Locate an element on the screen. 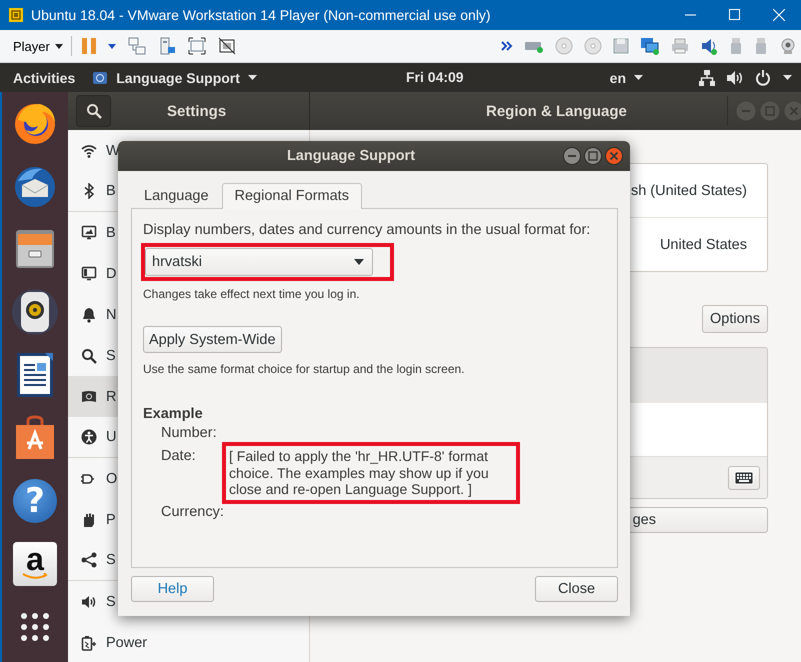  example-label: Number: is located at coordinates (189, 433).